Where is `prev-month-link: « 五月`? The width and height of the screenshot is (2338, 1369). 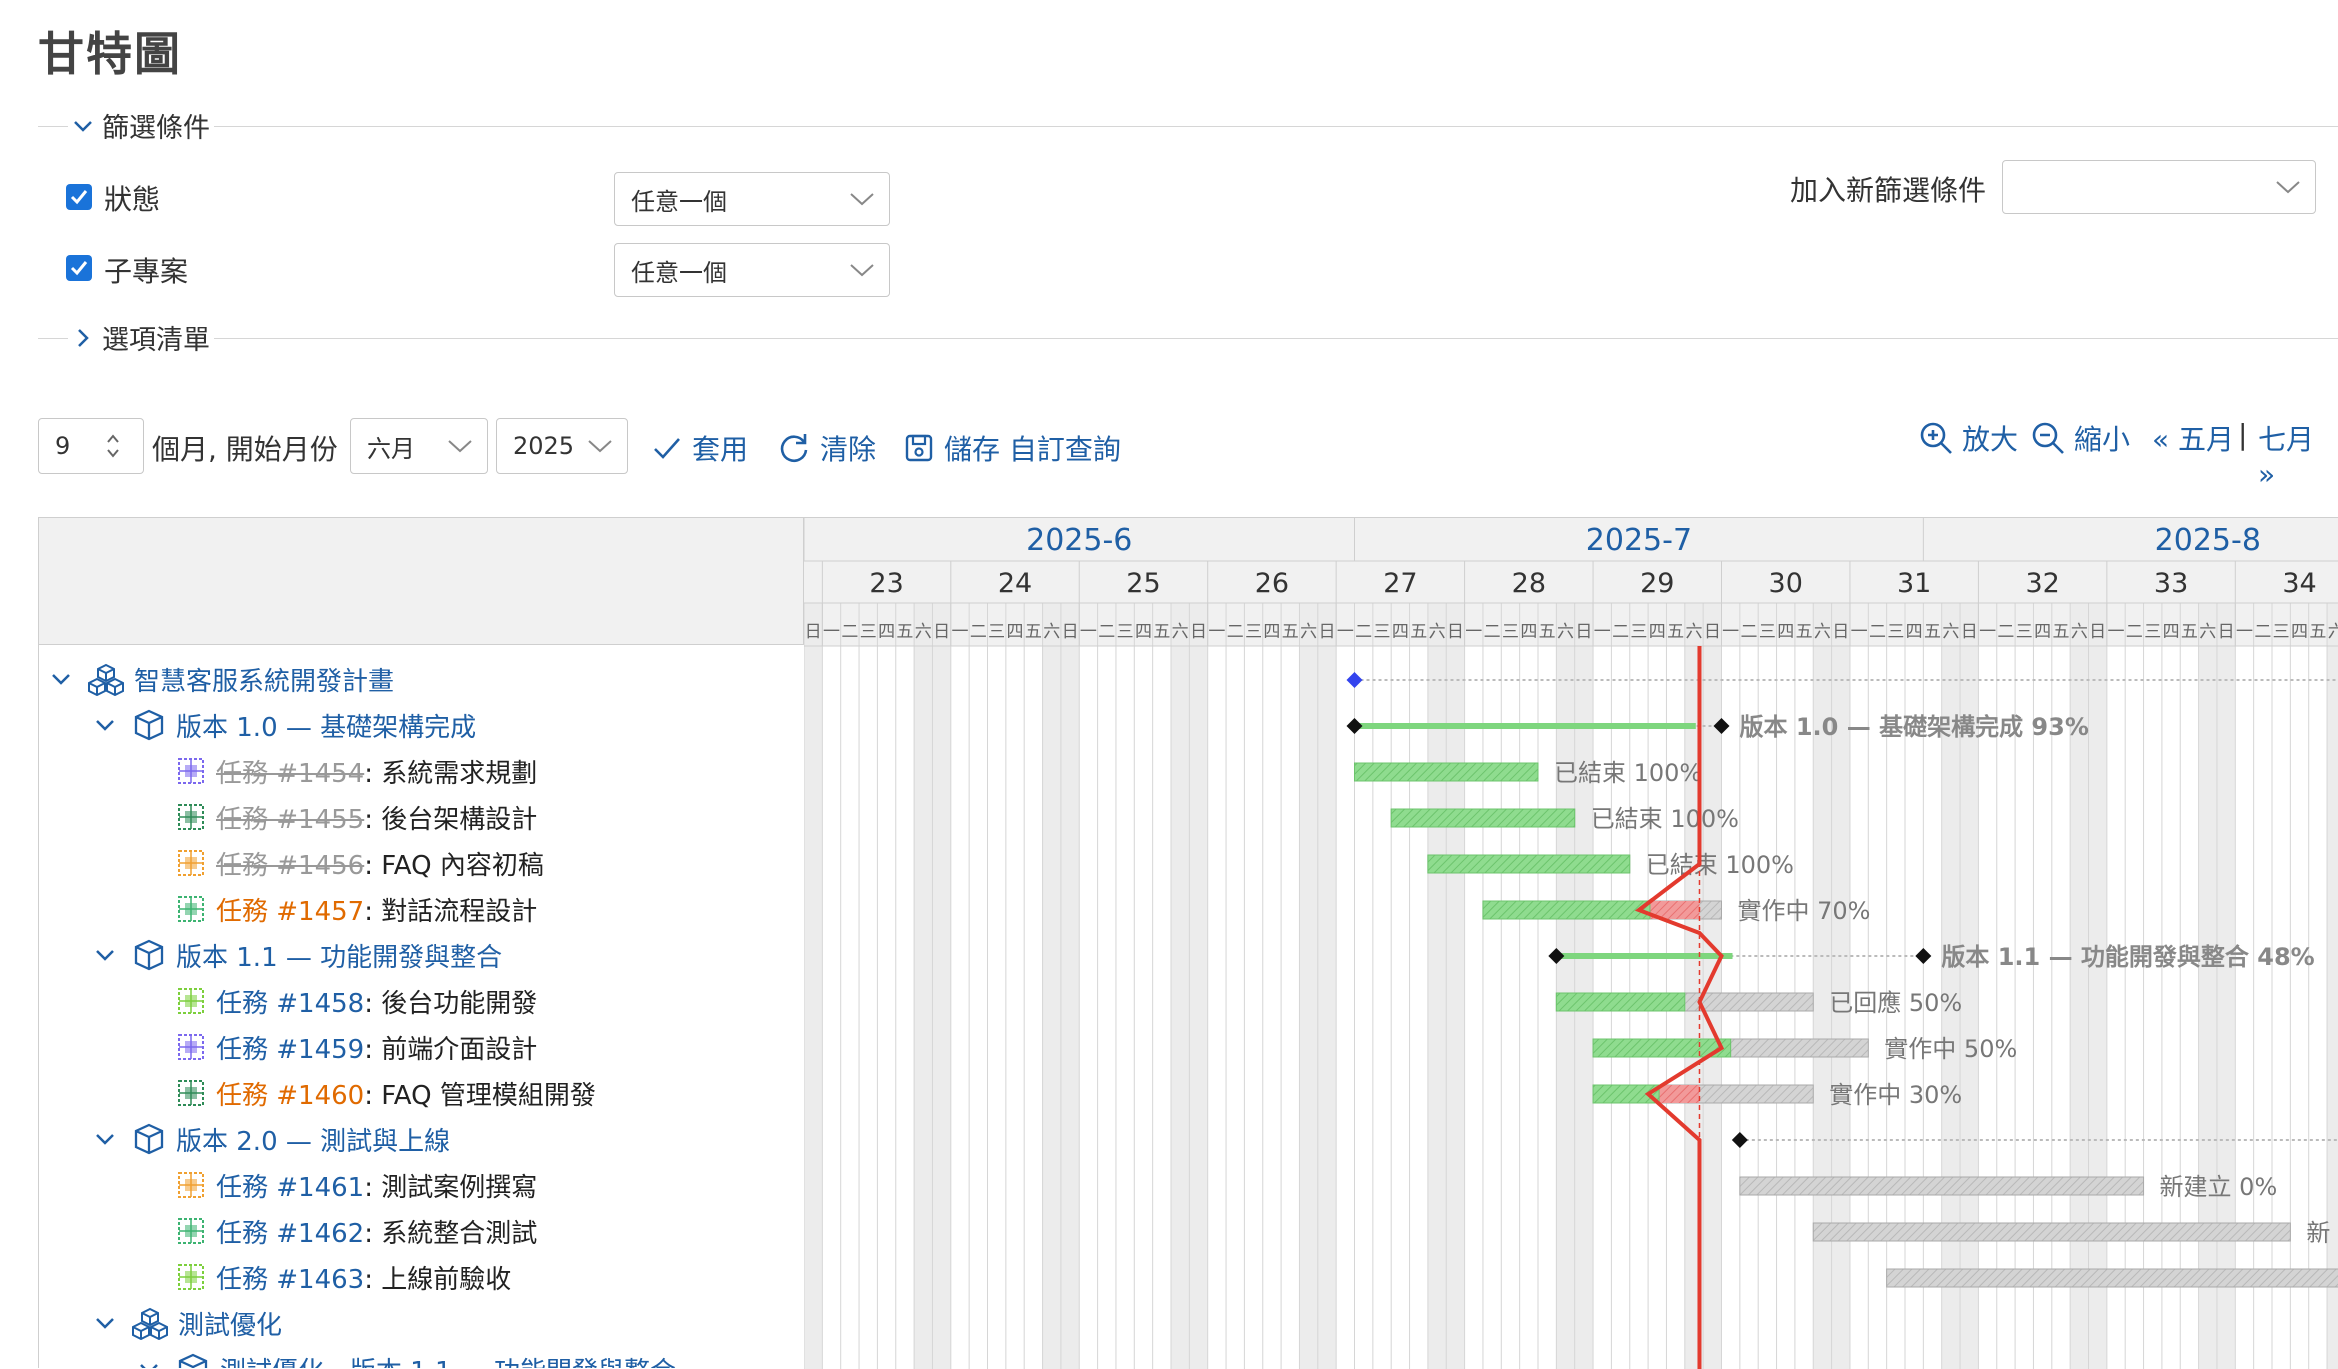 prev-month-link: « 五月 is located at coordinates (2193, 438).